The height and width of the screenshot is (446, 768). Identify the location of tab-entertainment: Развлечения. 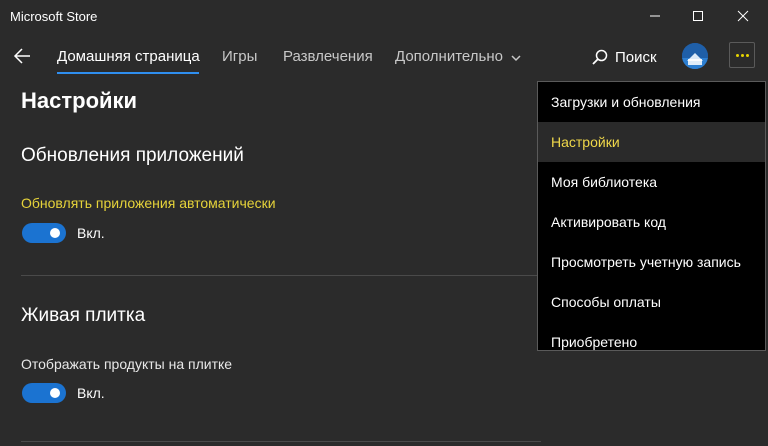
(328, 56).